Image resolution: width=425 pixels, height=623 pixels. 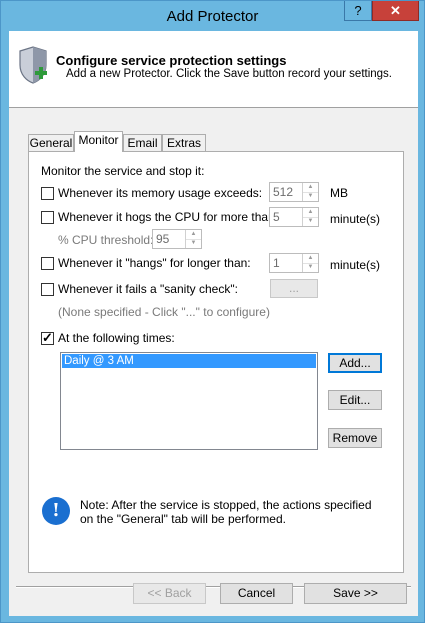 I want to click on cpu-minutes-stepper: 5 ▲ ▼, so click(x=294, y=217).